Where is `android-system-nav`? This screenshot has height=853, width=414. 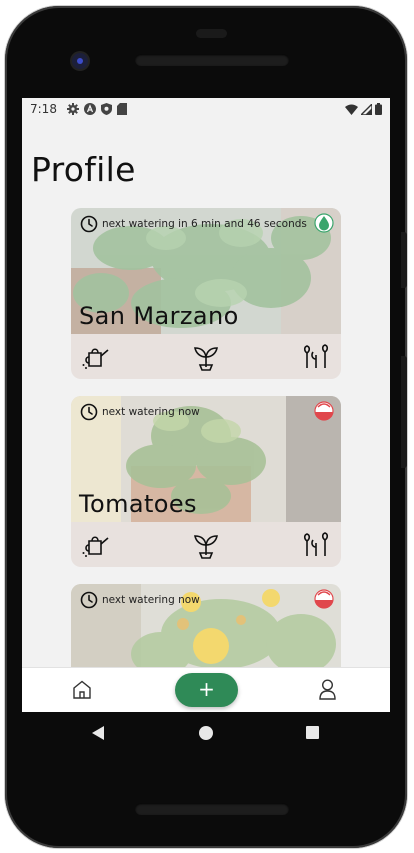 android-system-nav is located at coordinates (206, 734).